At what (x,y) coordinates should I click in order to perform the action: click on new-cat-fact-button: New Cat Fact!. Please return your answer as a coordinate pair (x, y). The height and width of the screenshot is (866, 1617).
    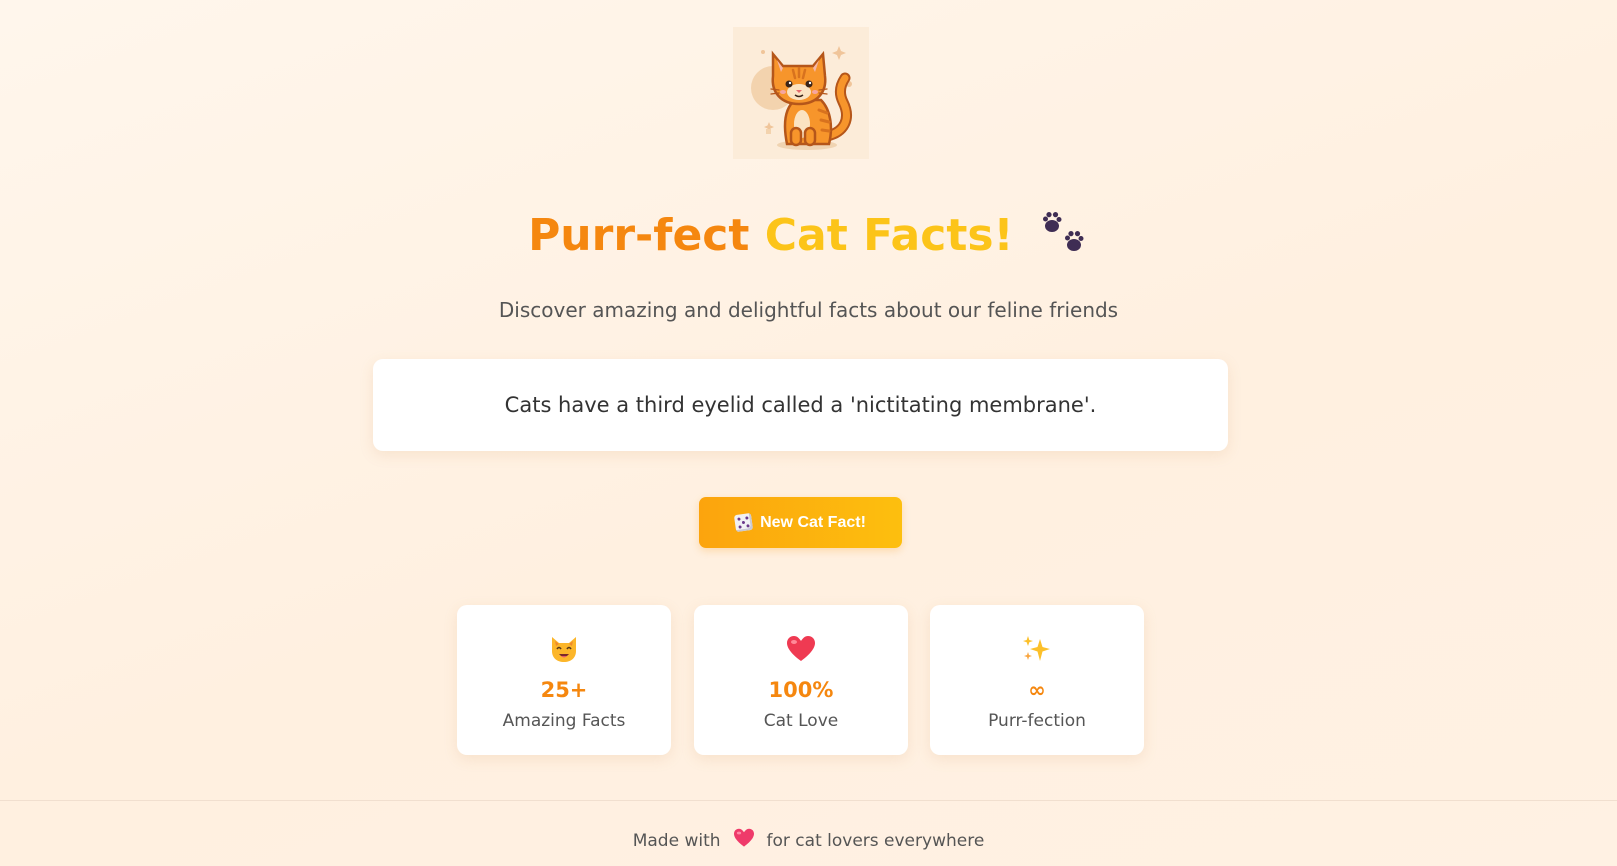
    Looking at the image, I should click on (800, 522).